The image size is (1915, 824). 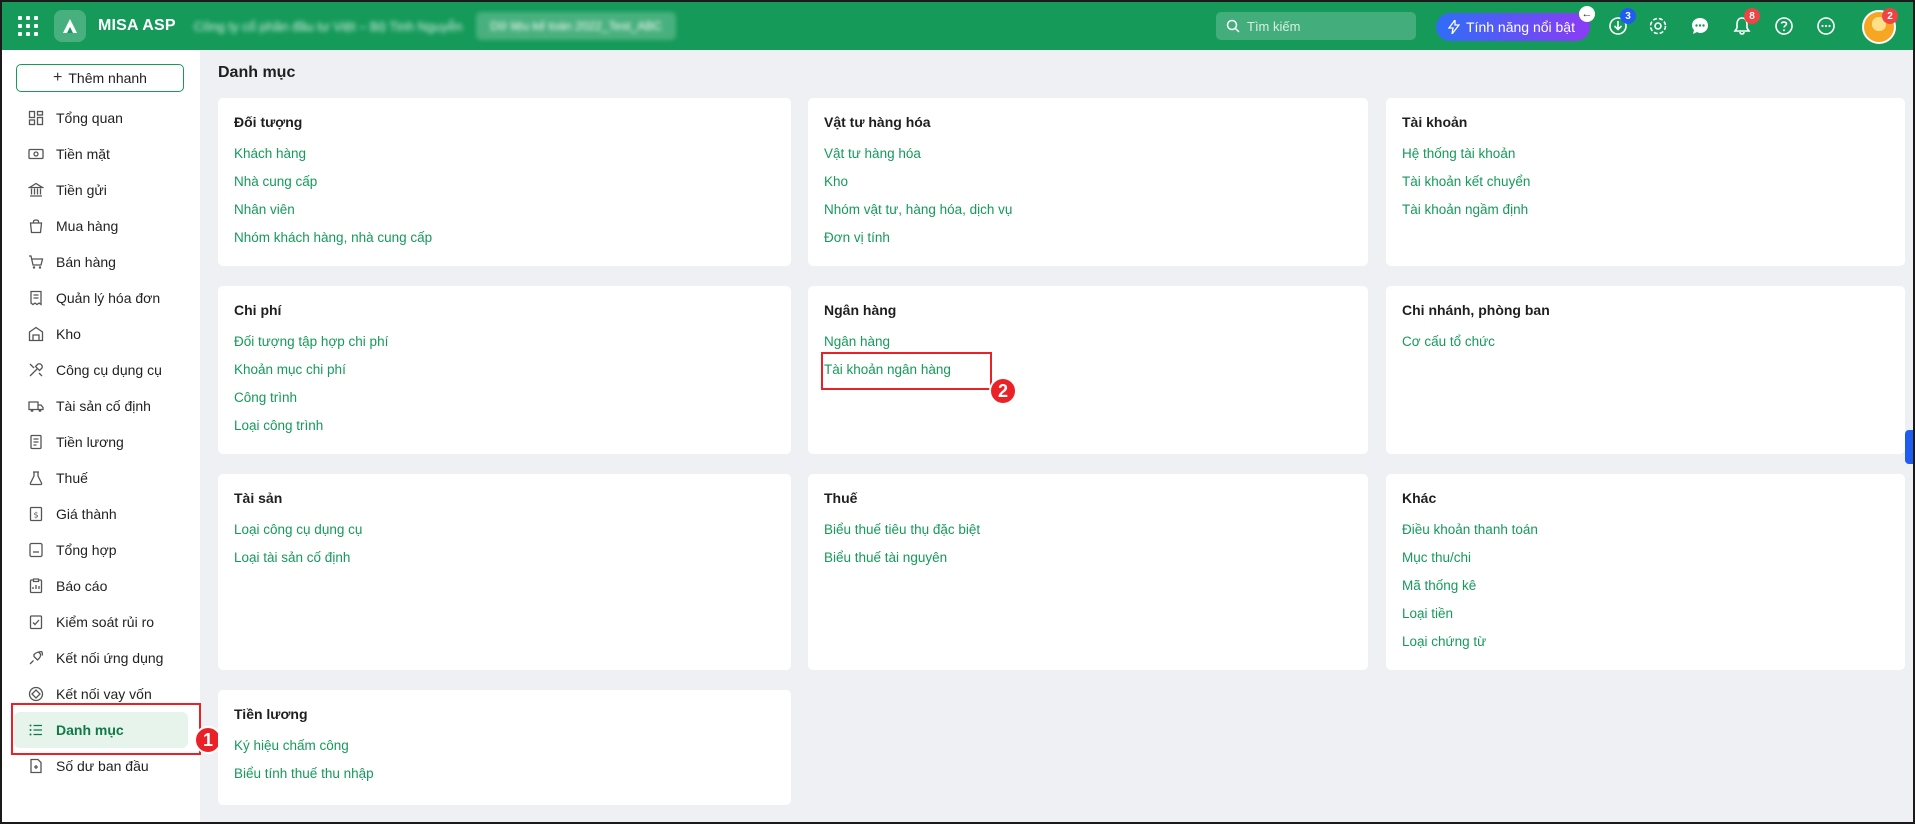 What do you see at coordinates (36, 334) in the screenshot?
I see `warehouse-icon` at bounding box center [36, 334].